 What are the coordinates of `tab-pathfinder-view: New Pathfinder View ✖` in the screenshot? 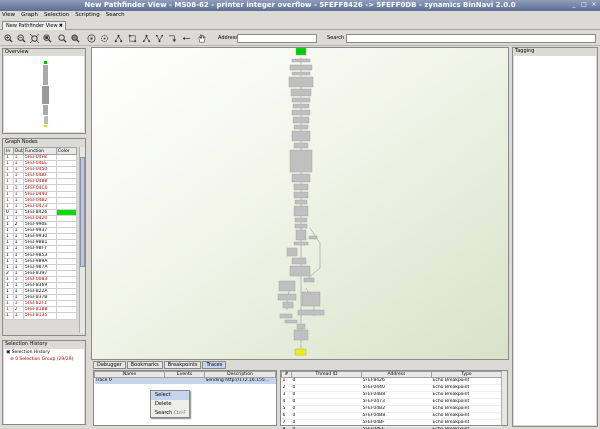 It's located at (34, 25).